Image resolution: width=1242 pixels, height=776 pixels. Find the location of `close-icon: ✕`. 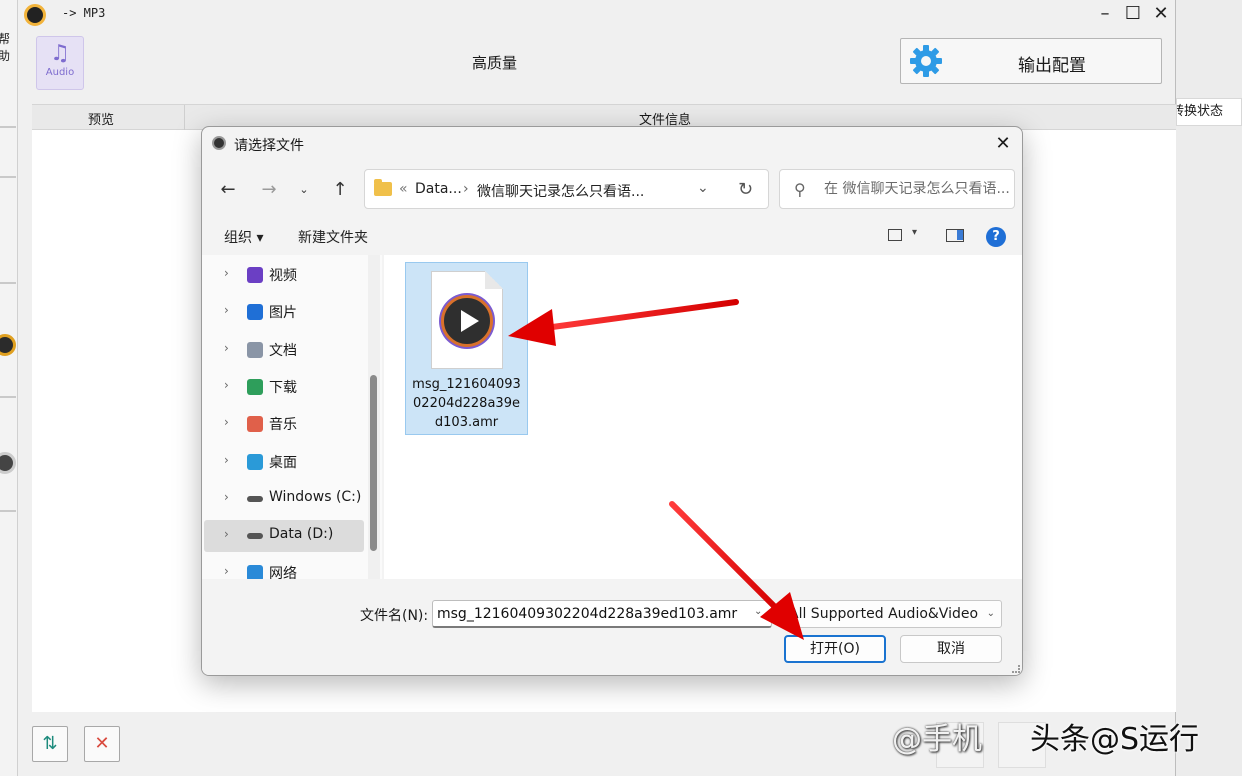

close-icon: ✕ is located at coordinates (1161, 14).